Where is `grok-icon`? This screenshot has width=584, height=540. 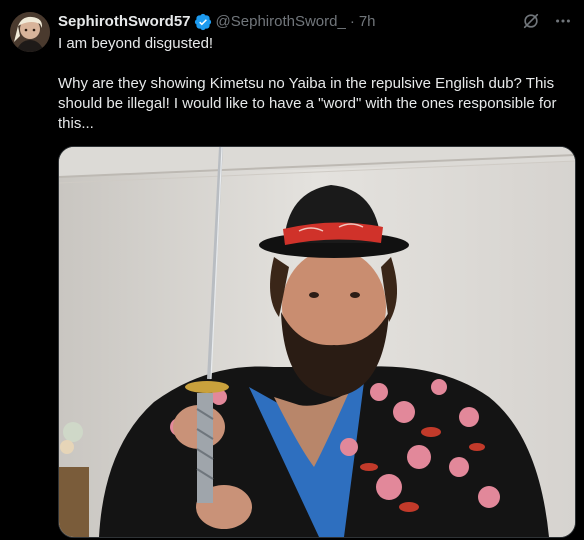 grok-icon is located at coordinates (531, 21).